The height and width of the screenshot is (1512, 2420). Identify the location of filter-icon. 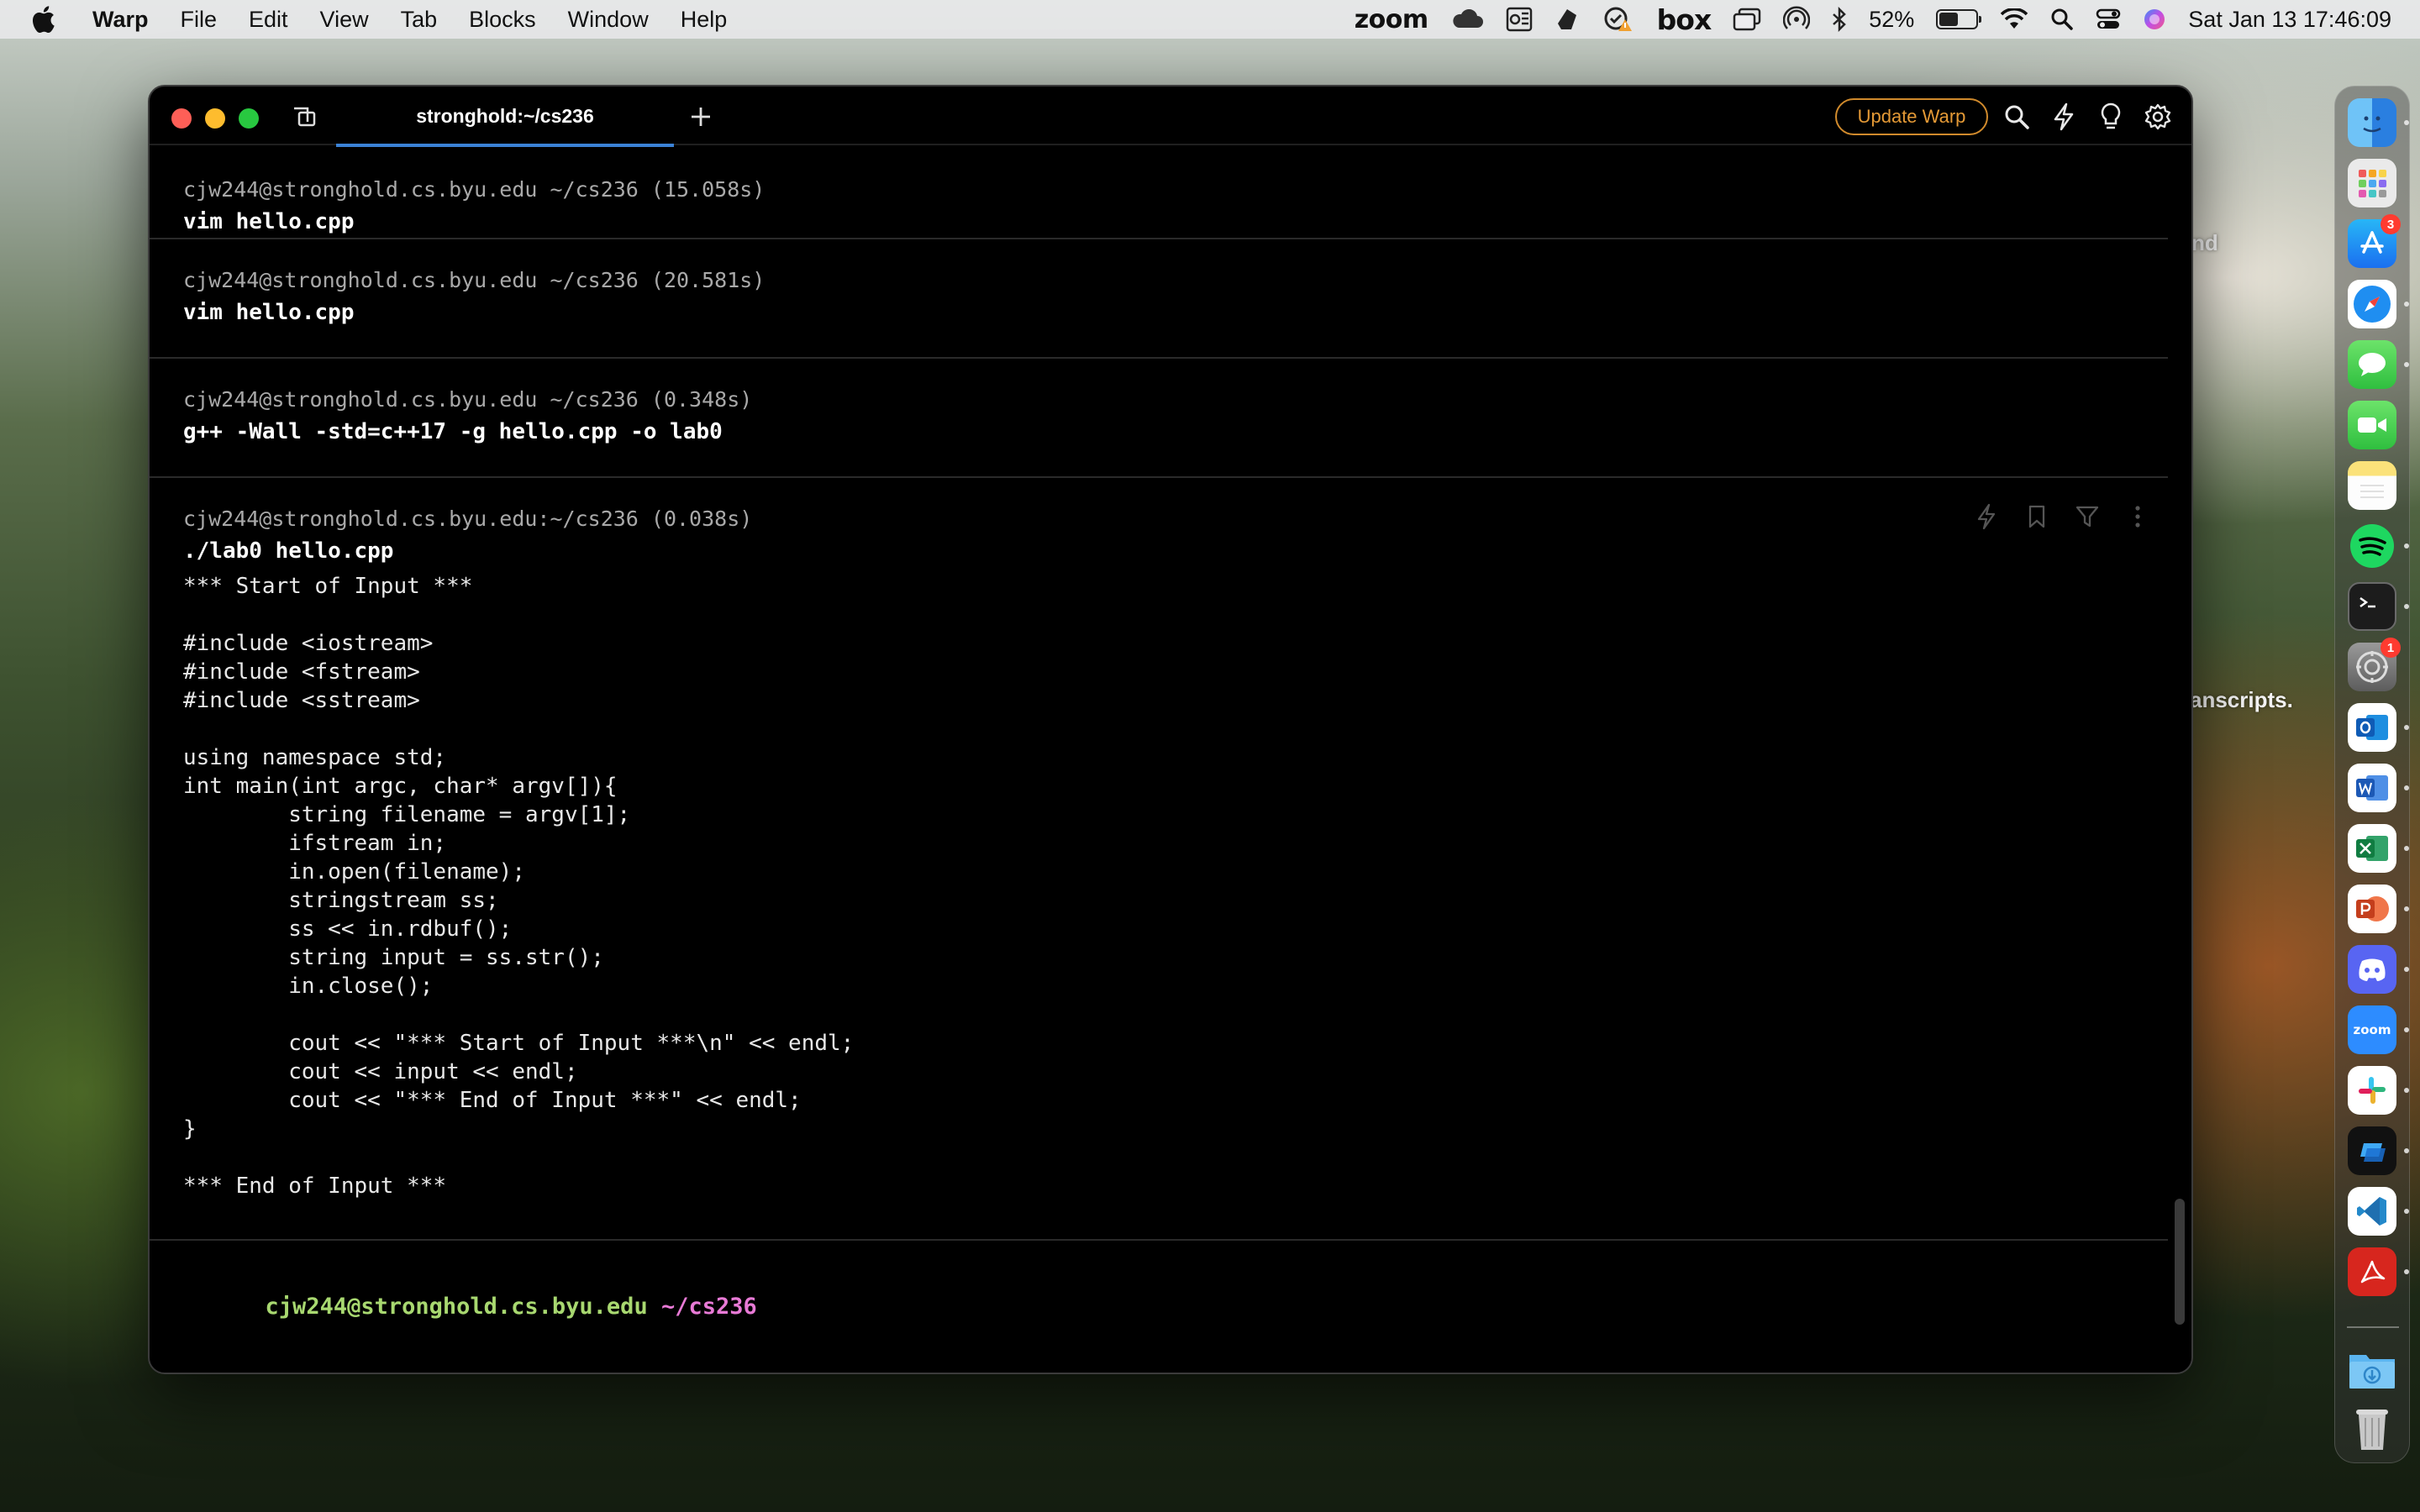
(2087, 516).